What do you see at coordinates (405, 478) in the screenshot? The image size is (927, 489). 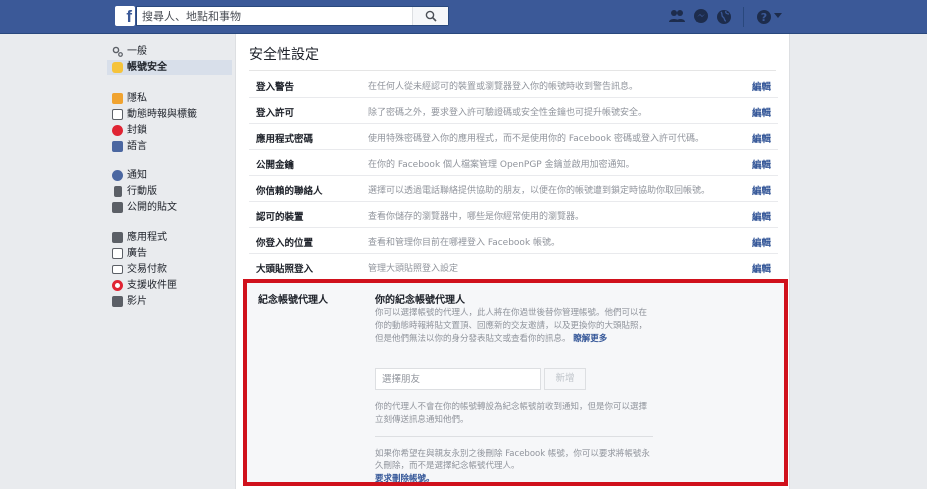 I see `request-account-deletion-link: 要求刪除帳號。` at bounding box center [405, 478].